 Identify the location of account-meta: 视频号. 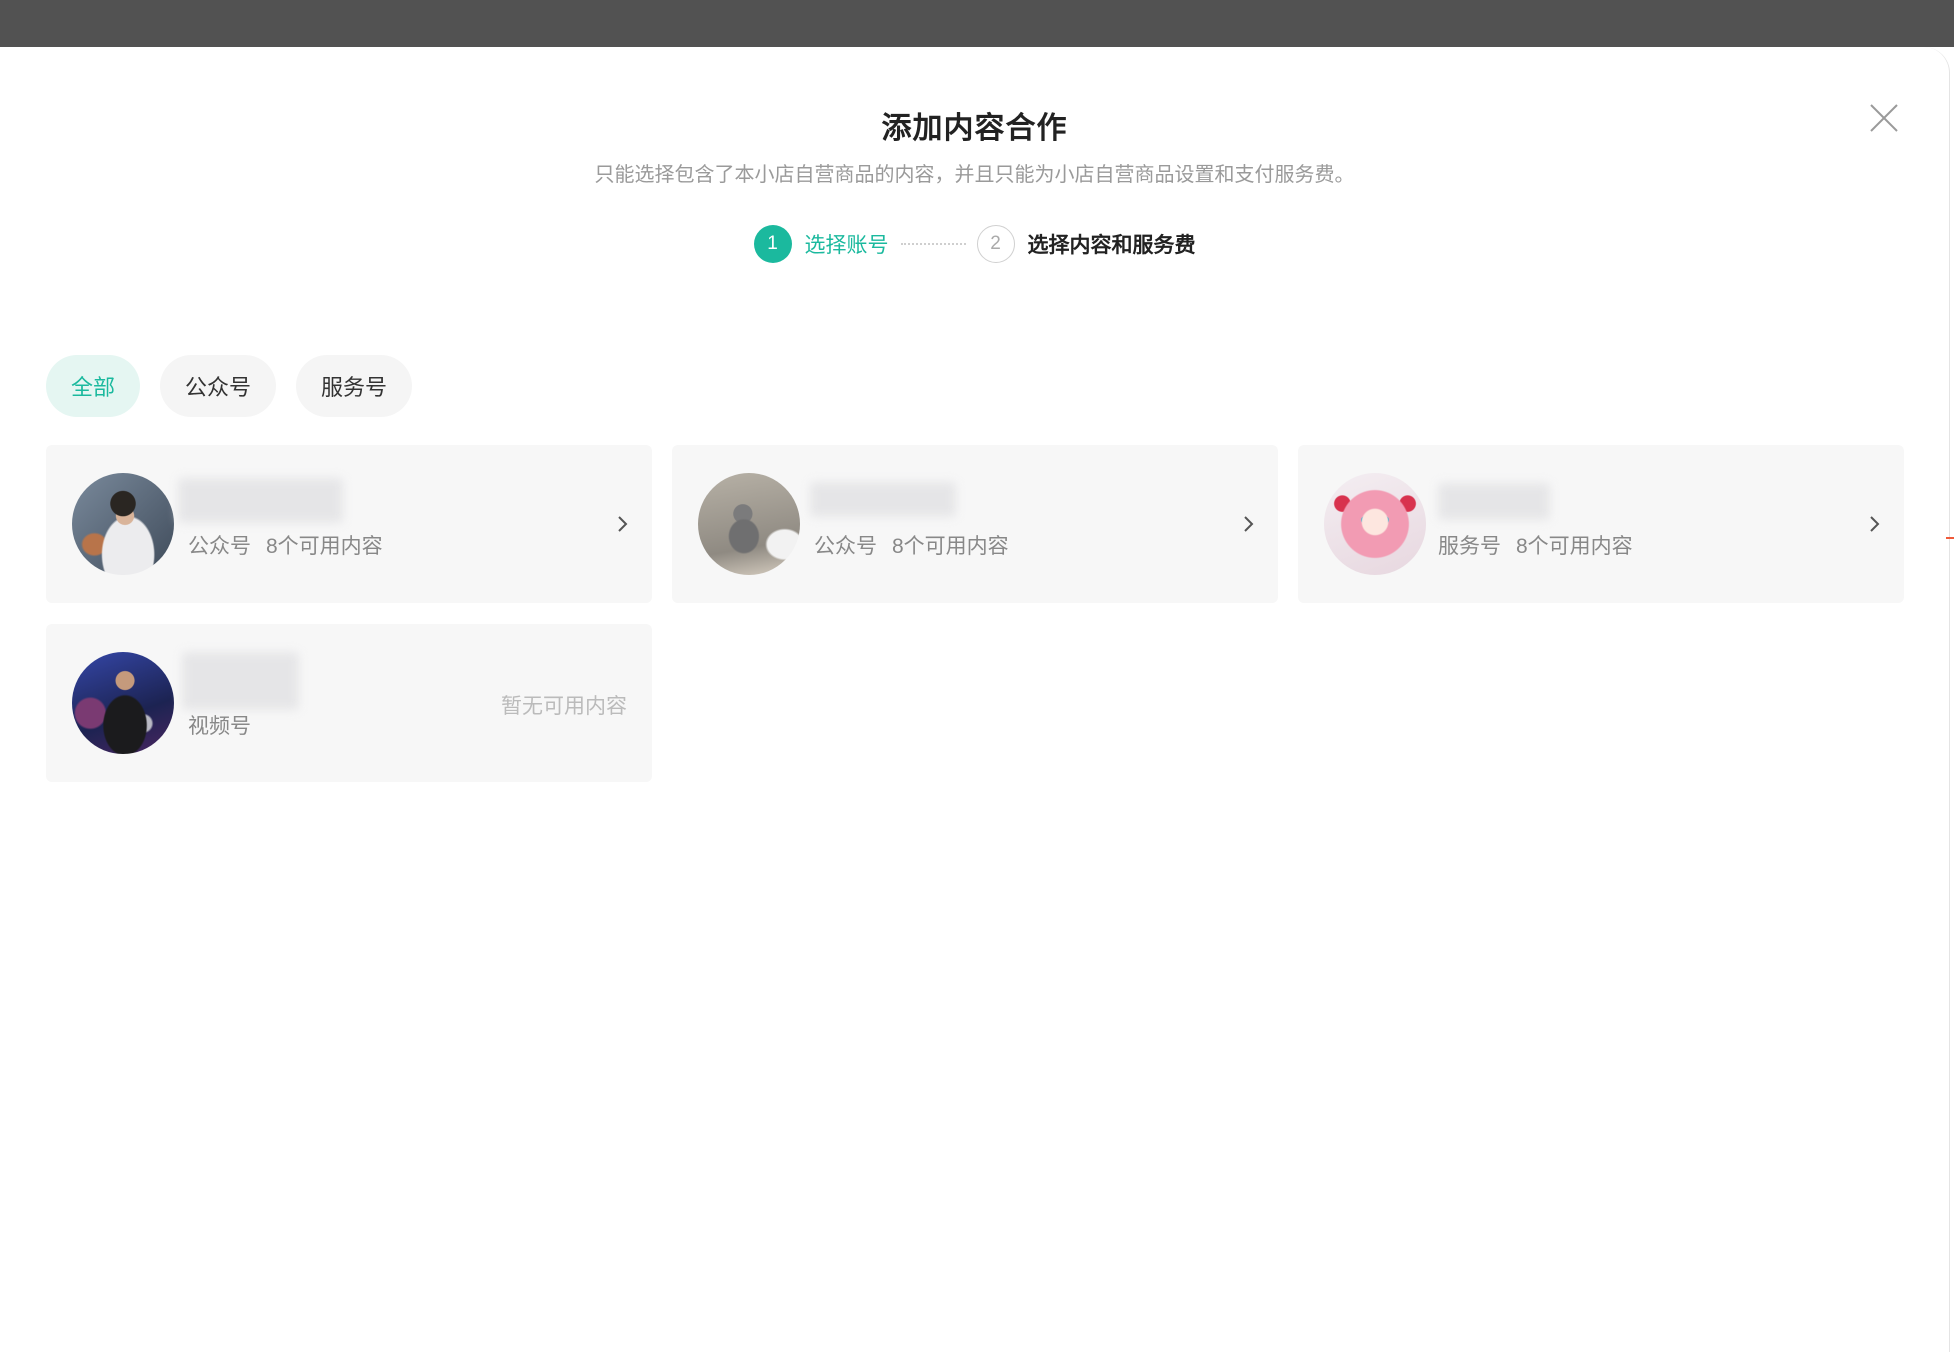
(219, 725).